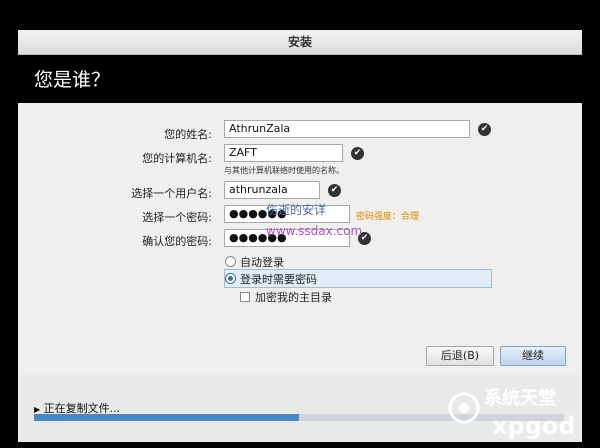 The width and height of the screenshot is (600, 448). What do you see at coordinates (166, 417) in the screenshot?
I see `progress-fill` at bounding box center [166, 417].